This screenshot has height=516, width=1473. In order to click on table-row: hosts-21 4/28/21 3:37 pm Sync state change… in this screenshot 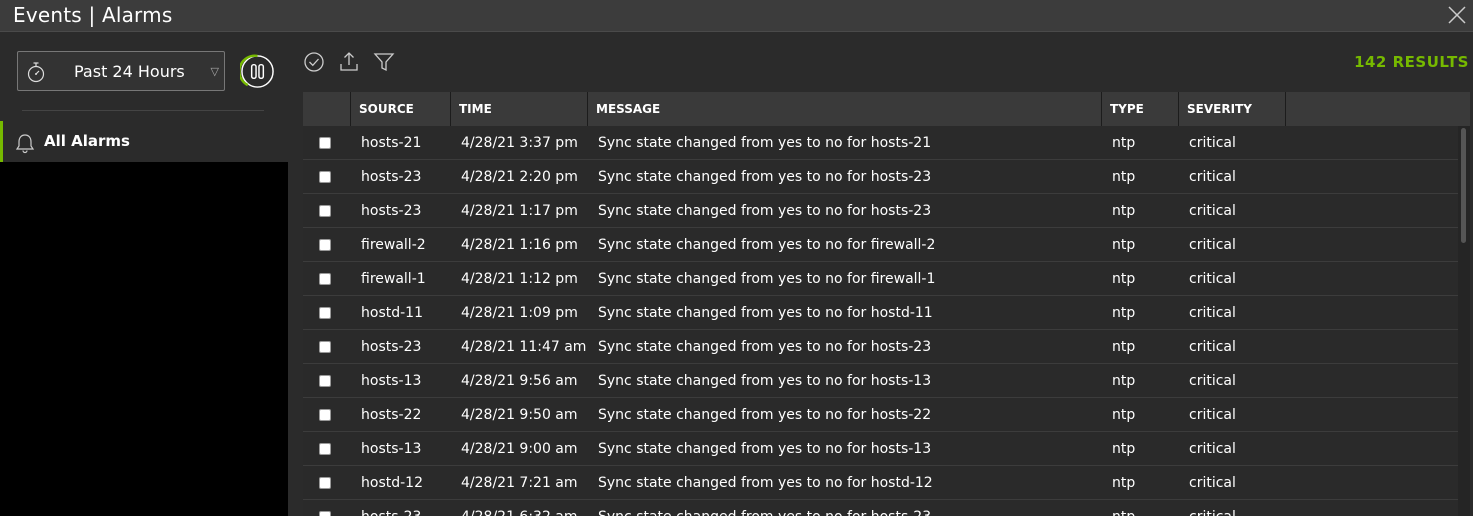, I will do `click(880, 143)`.